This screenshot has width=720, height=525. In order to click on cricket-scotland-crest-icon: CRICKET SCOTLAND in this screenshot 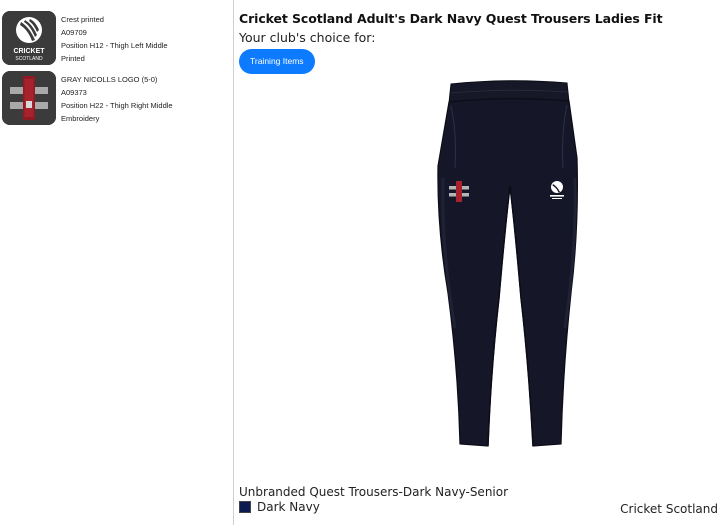, I will do `click(29, 38)`.